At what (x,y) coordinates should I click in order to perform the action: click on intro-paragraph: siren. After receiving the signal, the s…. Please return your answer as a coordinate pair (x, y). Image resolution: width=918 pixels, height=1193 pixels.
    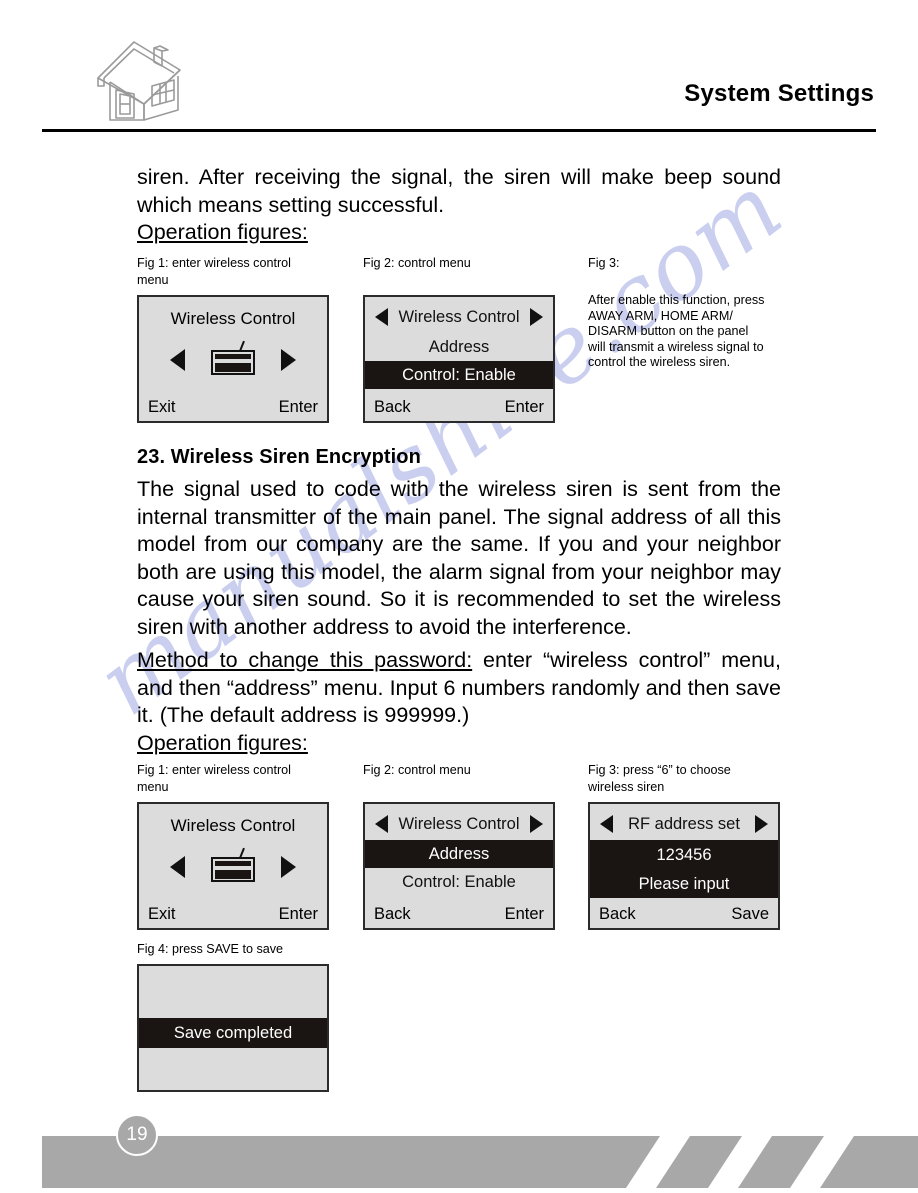
    Looking at the image, I should click on (459, 191).